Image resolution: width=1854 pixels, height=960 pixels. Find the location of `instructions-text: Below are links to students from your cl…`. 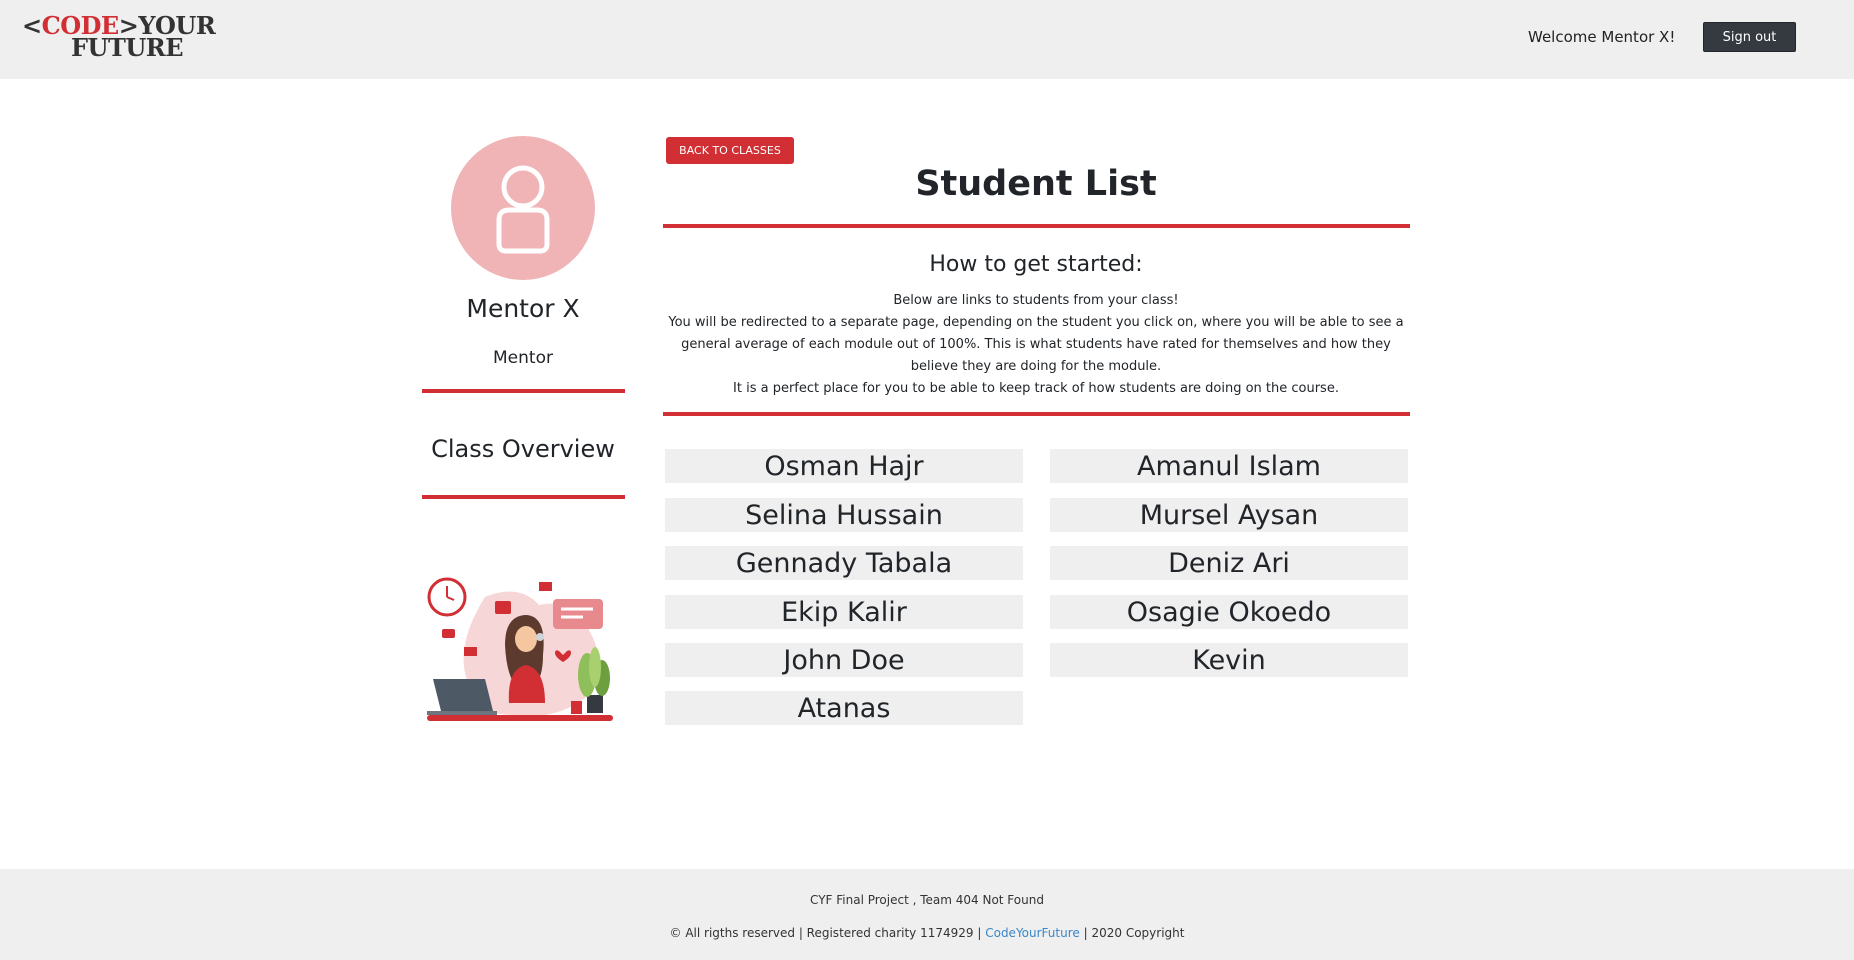

instructions-text: Below are links to students from your cl… is located at coordinates (1036, 345).